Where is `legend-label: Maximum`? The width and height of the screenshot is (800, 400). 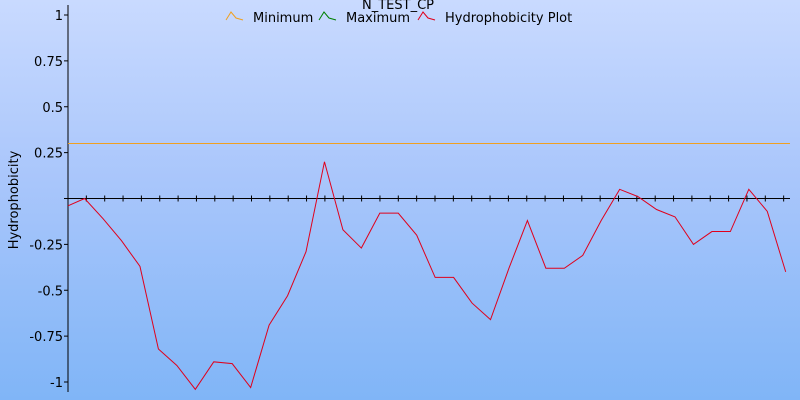 legend-label: Maximum is located at coordinates (378, 18).